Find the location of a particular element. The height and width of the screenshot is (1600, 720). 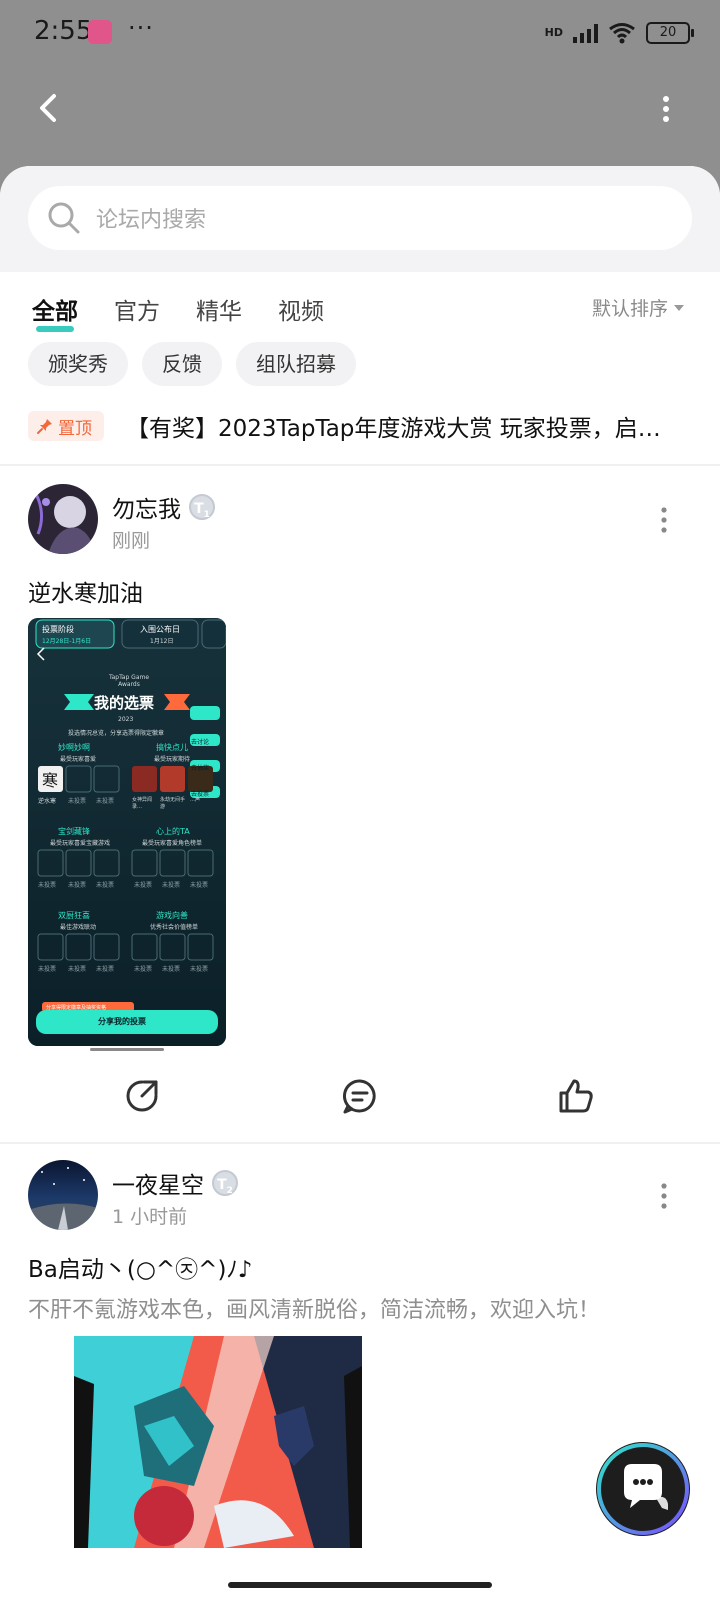

image-section-sub: 最受玩家喜爱宝藏游戏 is located at coordinates (80, 843).